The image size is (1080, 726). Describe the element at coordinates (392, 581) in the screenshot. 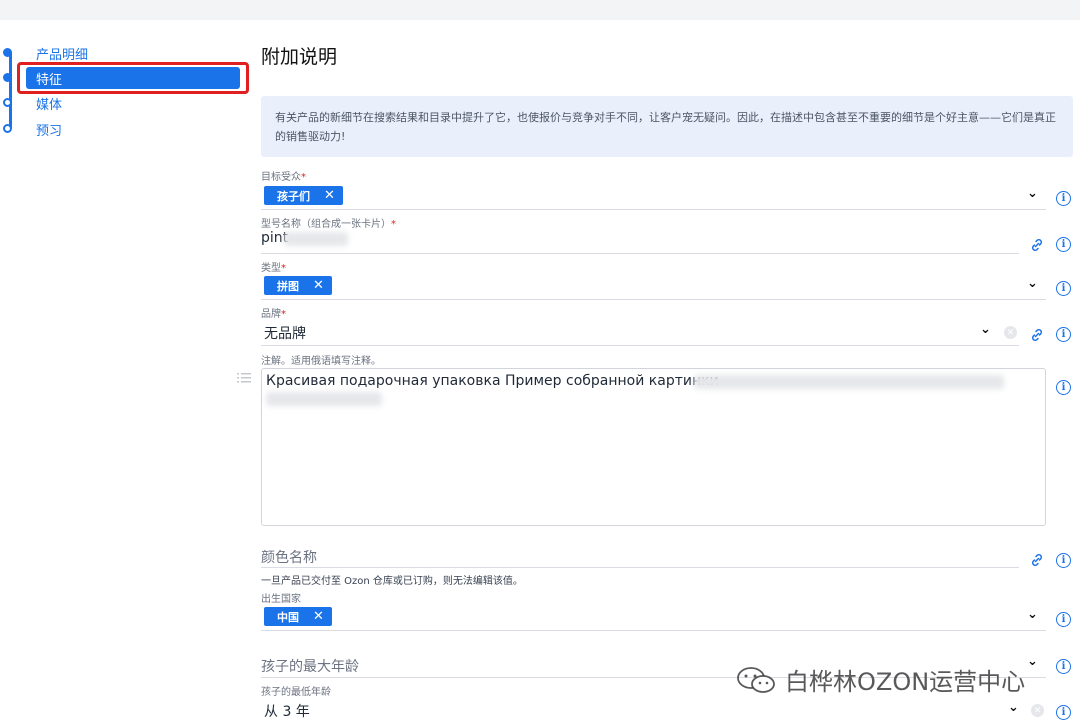

I see `color-name-hint: 一旦产品已交付至 Ozon 仓库或已订购，则无法编辑该值。` at that location.